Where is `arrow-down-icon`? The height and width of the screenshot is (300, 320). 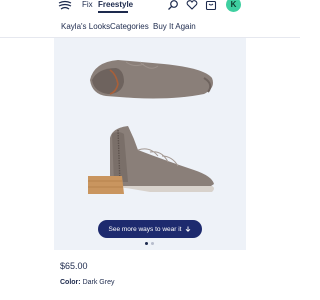 arrow-down-icon is located at coordinates (188, 229).